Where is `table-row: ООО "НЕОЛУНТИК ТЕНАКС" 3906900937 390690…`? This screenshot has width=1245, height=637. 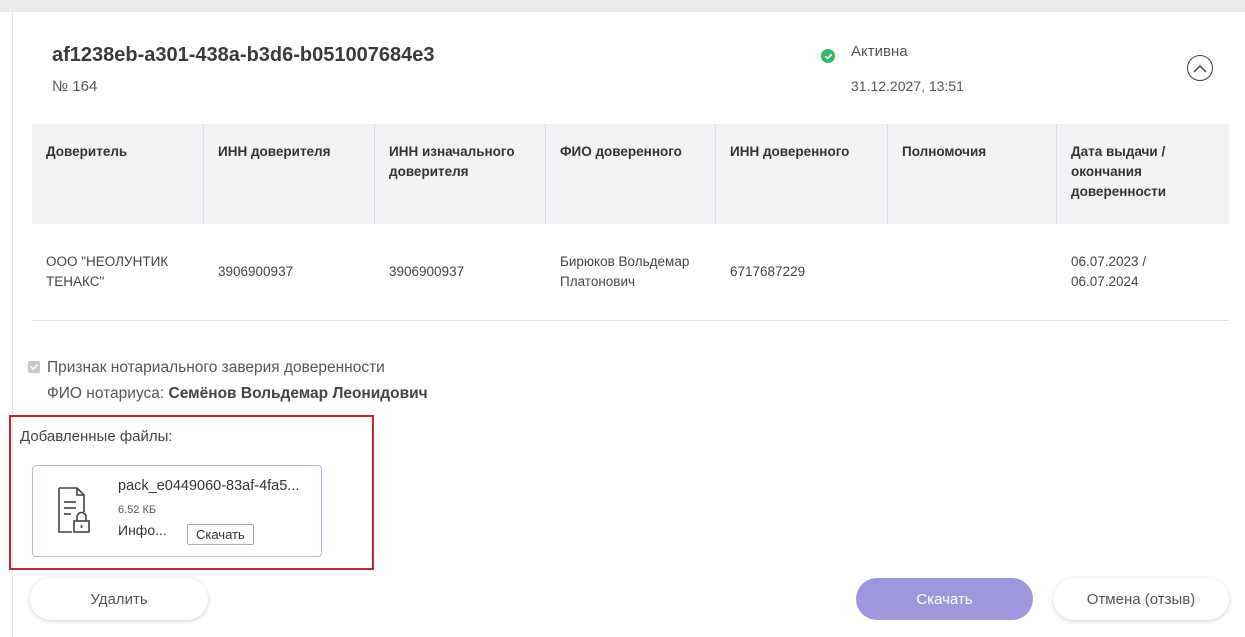
table-row: ООО "НЕОЛУНТИК ТЕНАКС" 3906900937 390690… is located at coordinates (630, 272).